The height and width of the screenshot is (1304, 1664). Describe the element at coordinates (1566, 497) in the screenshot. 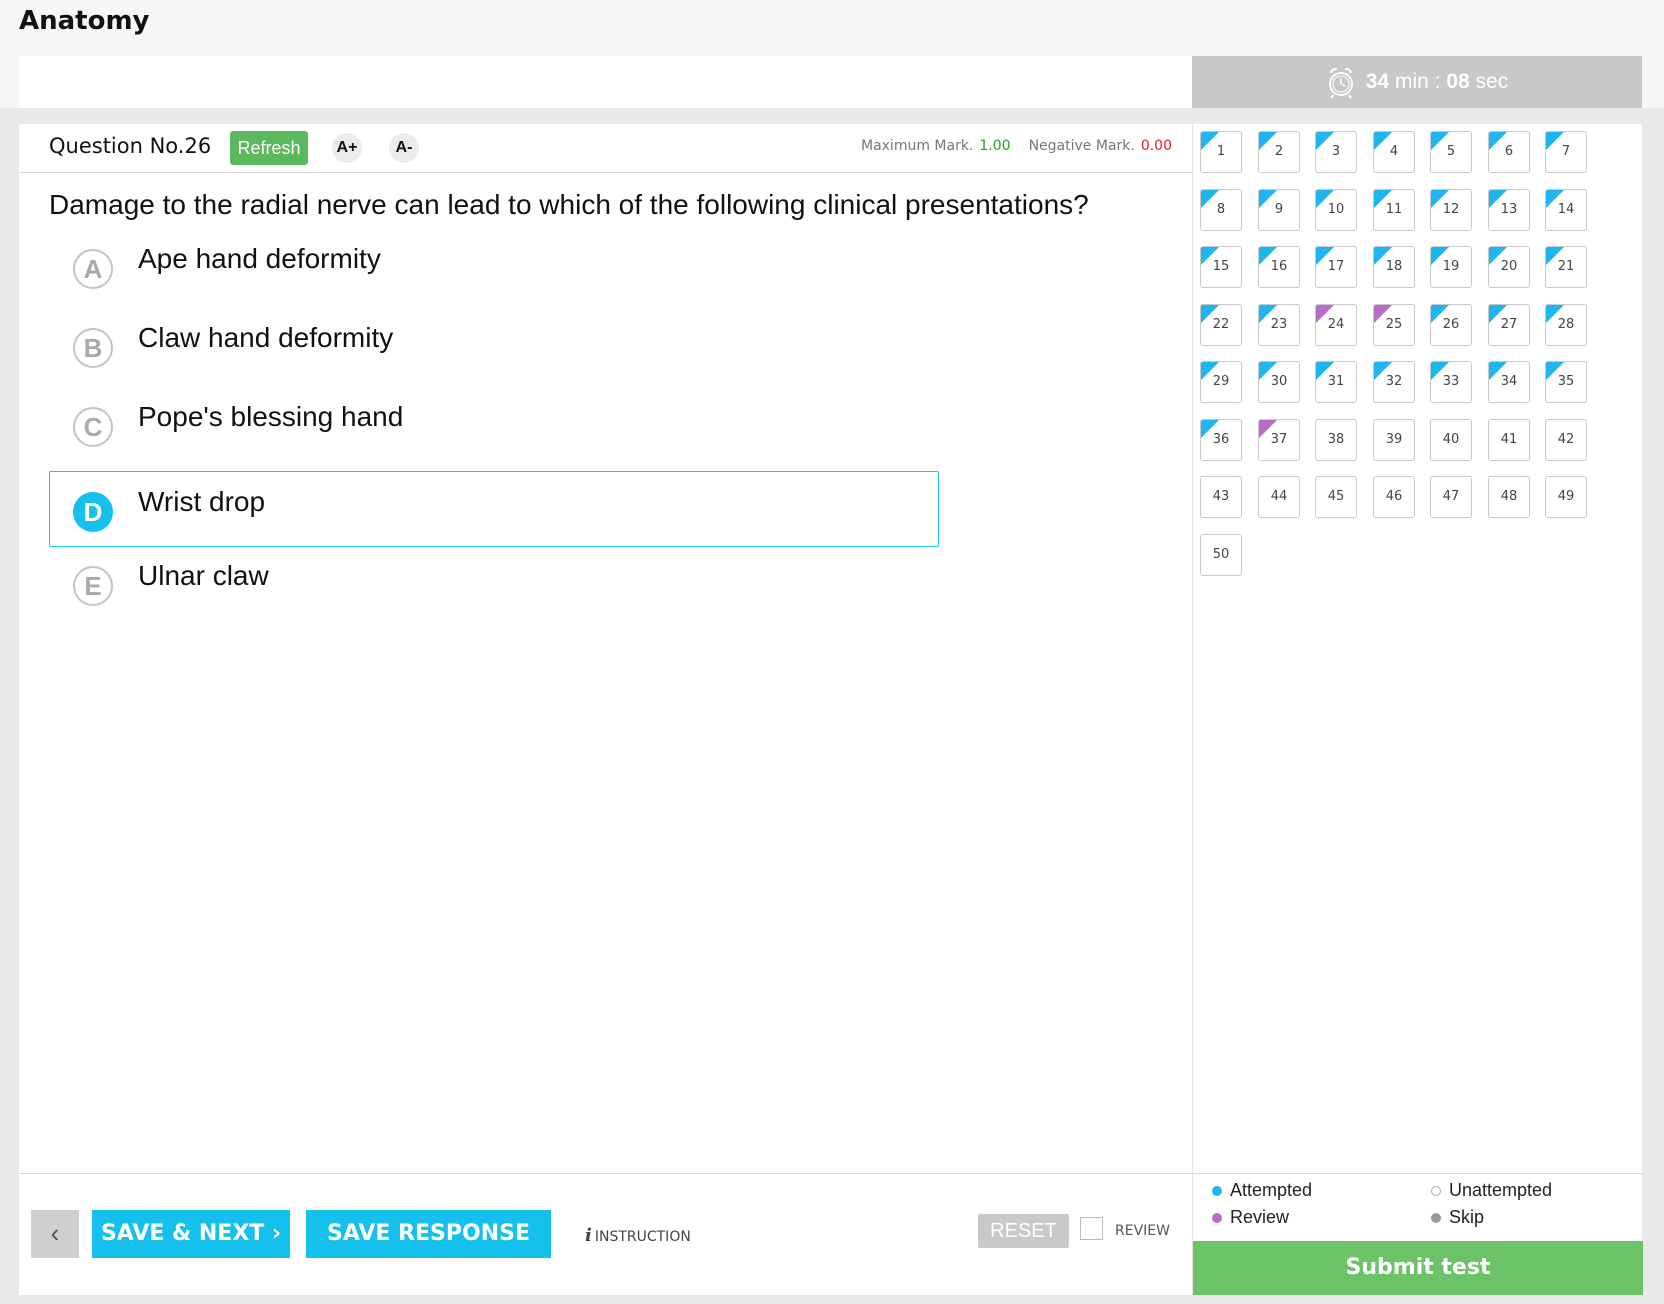

I see `palette-question-49: 49` at that location.